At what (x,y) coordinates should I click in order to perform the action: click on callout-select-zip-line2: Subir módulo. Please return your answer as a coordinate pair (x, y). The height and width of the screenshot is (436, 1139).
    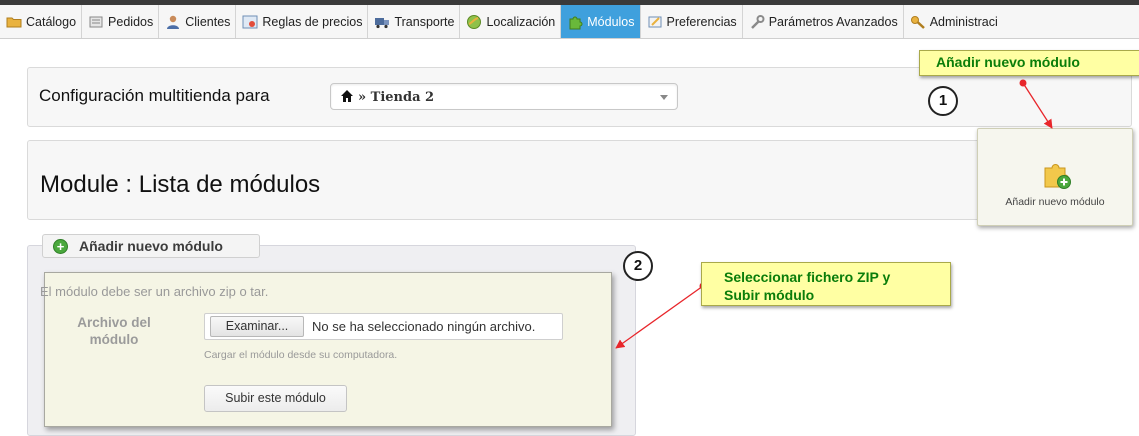
    Looking at the image, I should click on (769, 295).